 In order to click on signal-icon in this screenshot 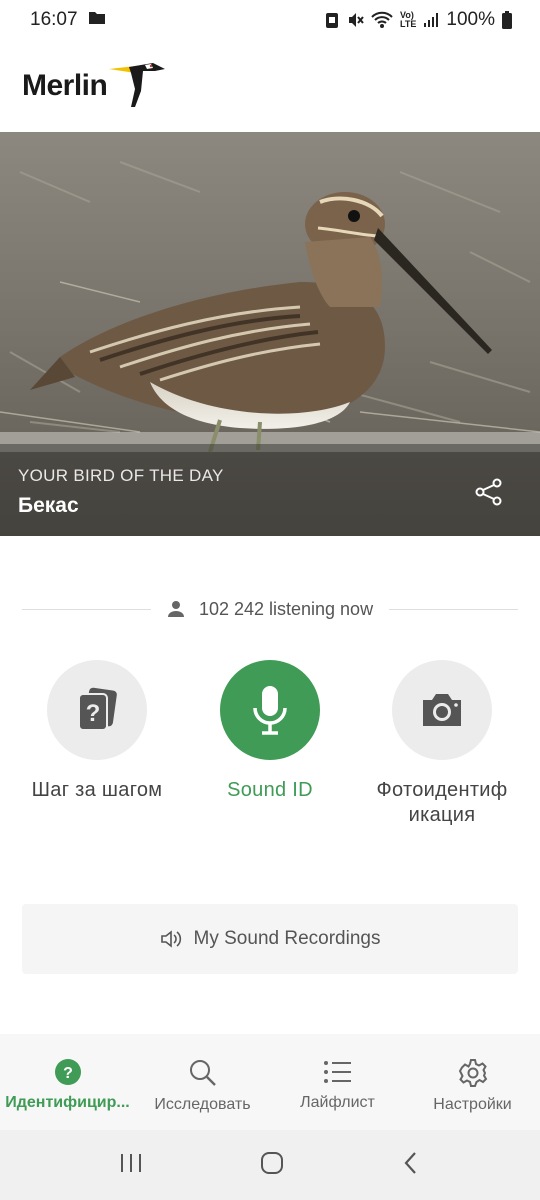, I will do `click(431, 20)`.